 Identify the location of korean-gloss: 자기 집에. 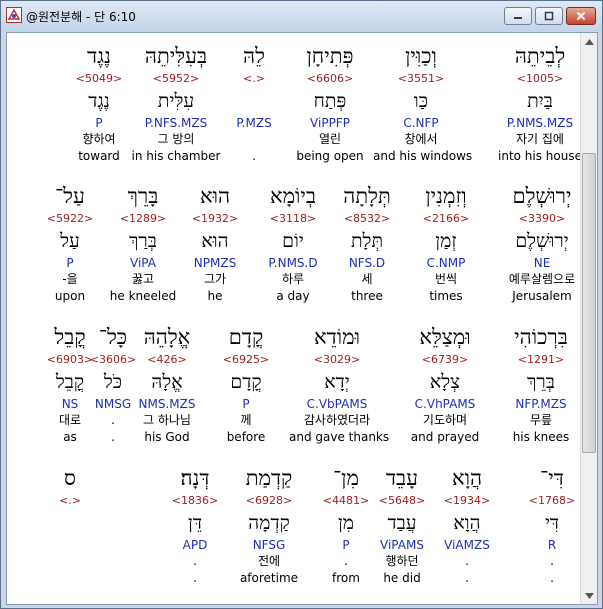
(540, 139).